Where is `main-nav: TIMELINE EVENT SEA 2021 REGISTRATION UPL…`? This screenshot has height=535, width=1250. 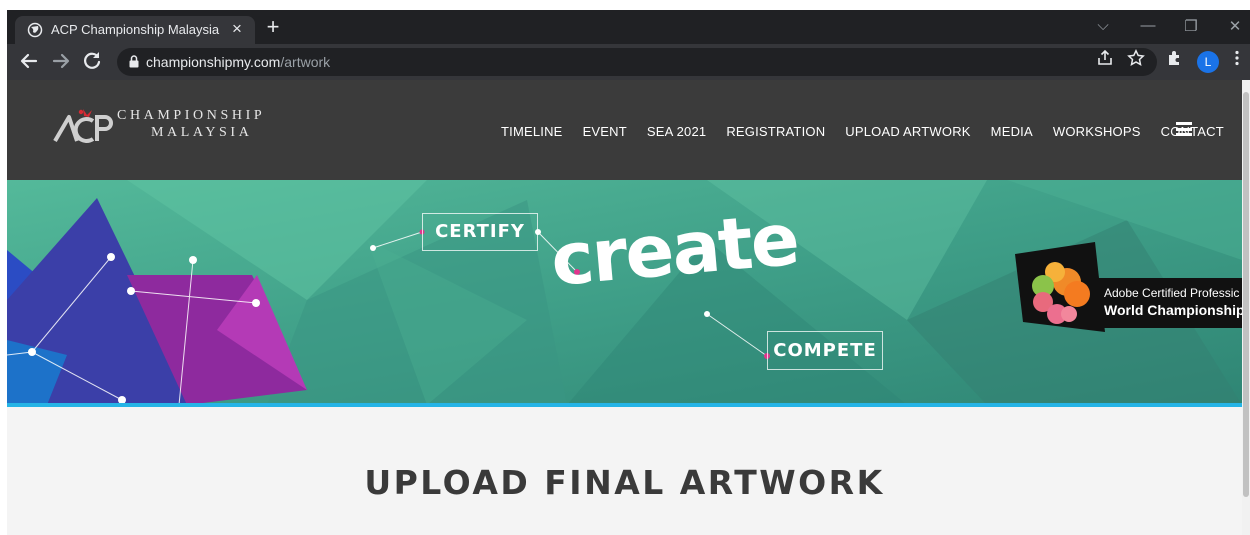 main-nav: TIMELINE EVENT SEA 2021 REGISTRATION UPL… is located at coordinates (871, 131).